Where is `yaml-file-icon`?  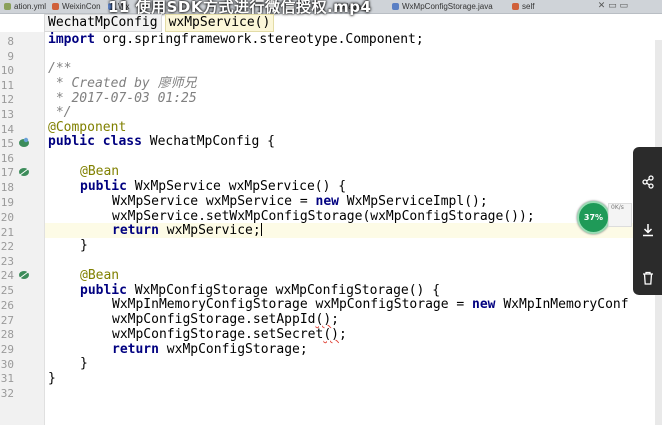 yaml-file-icon is located at coordinates (7, 6).